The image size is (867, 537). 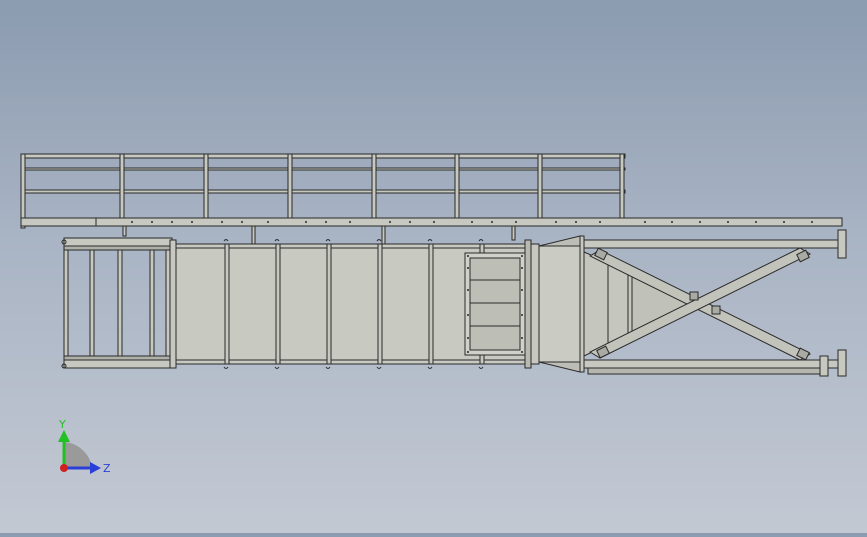 I want to click on flange, so click(x=532, y=304).